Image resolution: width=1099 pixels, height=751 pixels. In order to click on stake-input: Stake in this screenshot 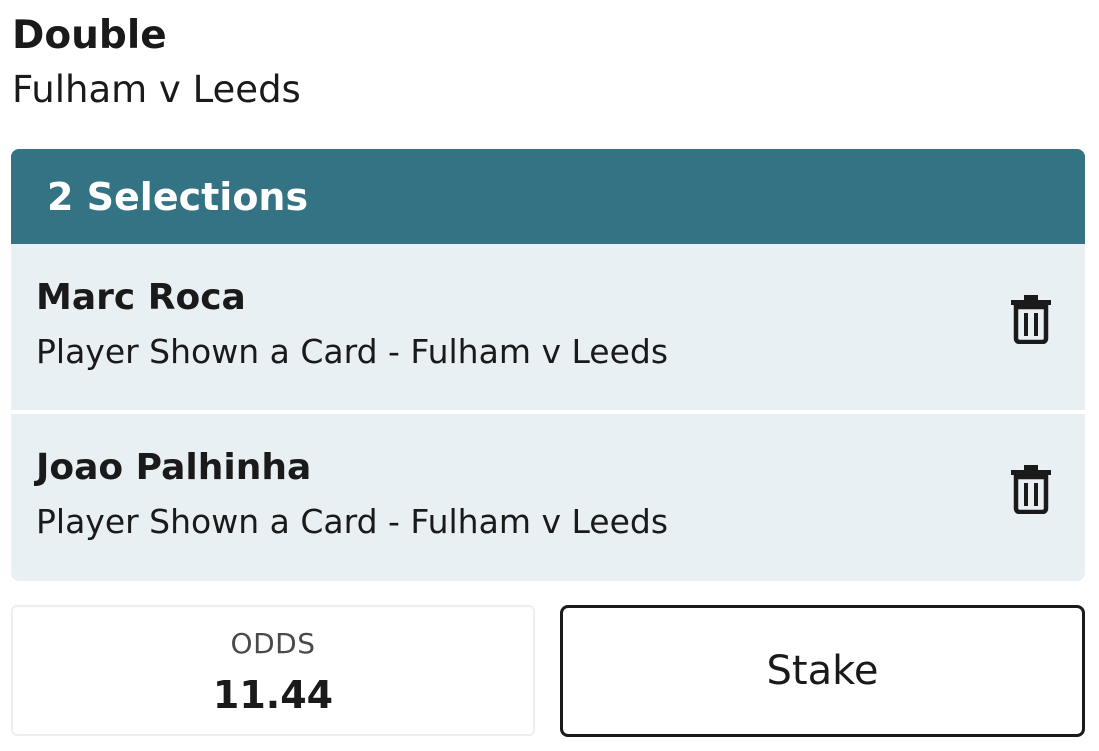, I will do `click(822, 671)`.